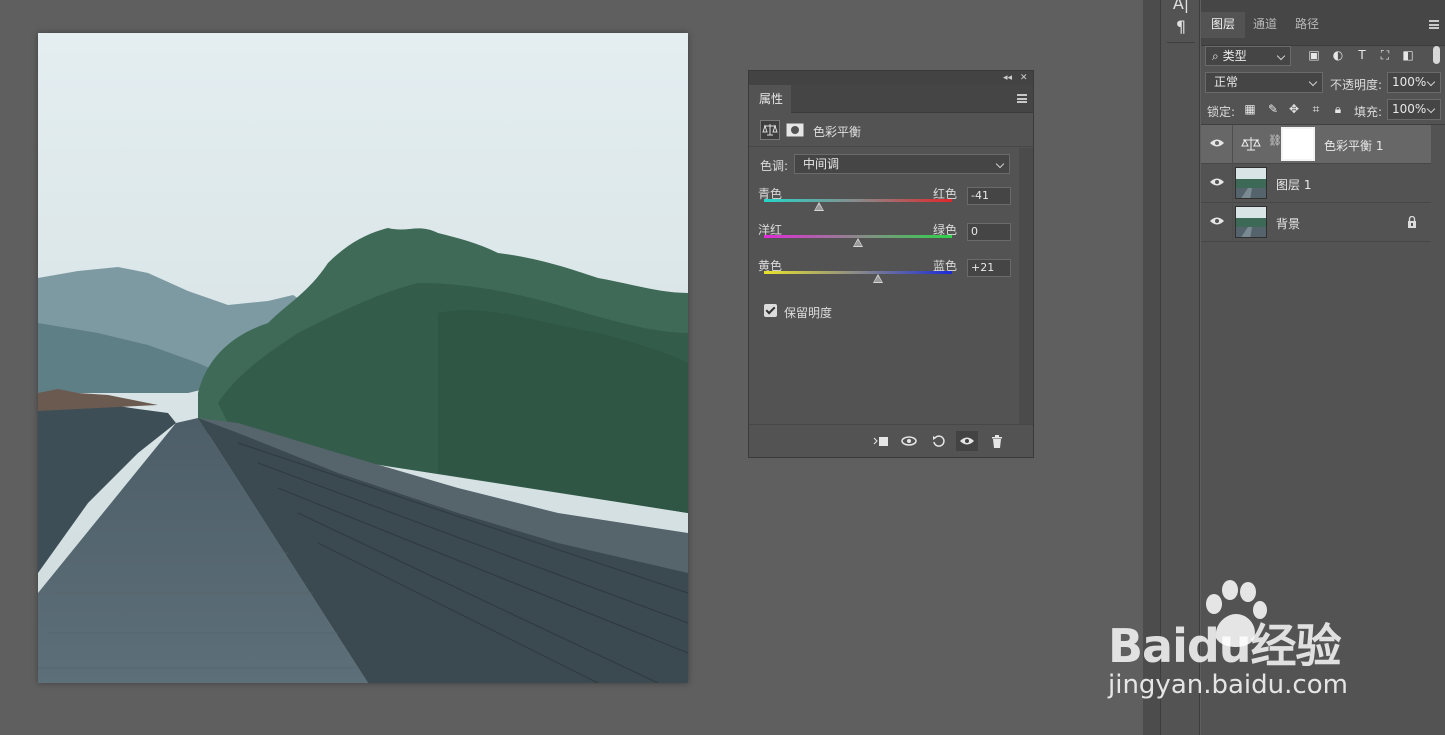  What do you see at coordinates (795, 130) in the screenshot?
I see `mask-icon` at bounding box center [795, 130].